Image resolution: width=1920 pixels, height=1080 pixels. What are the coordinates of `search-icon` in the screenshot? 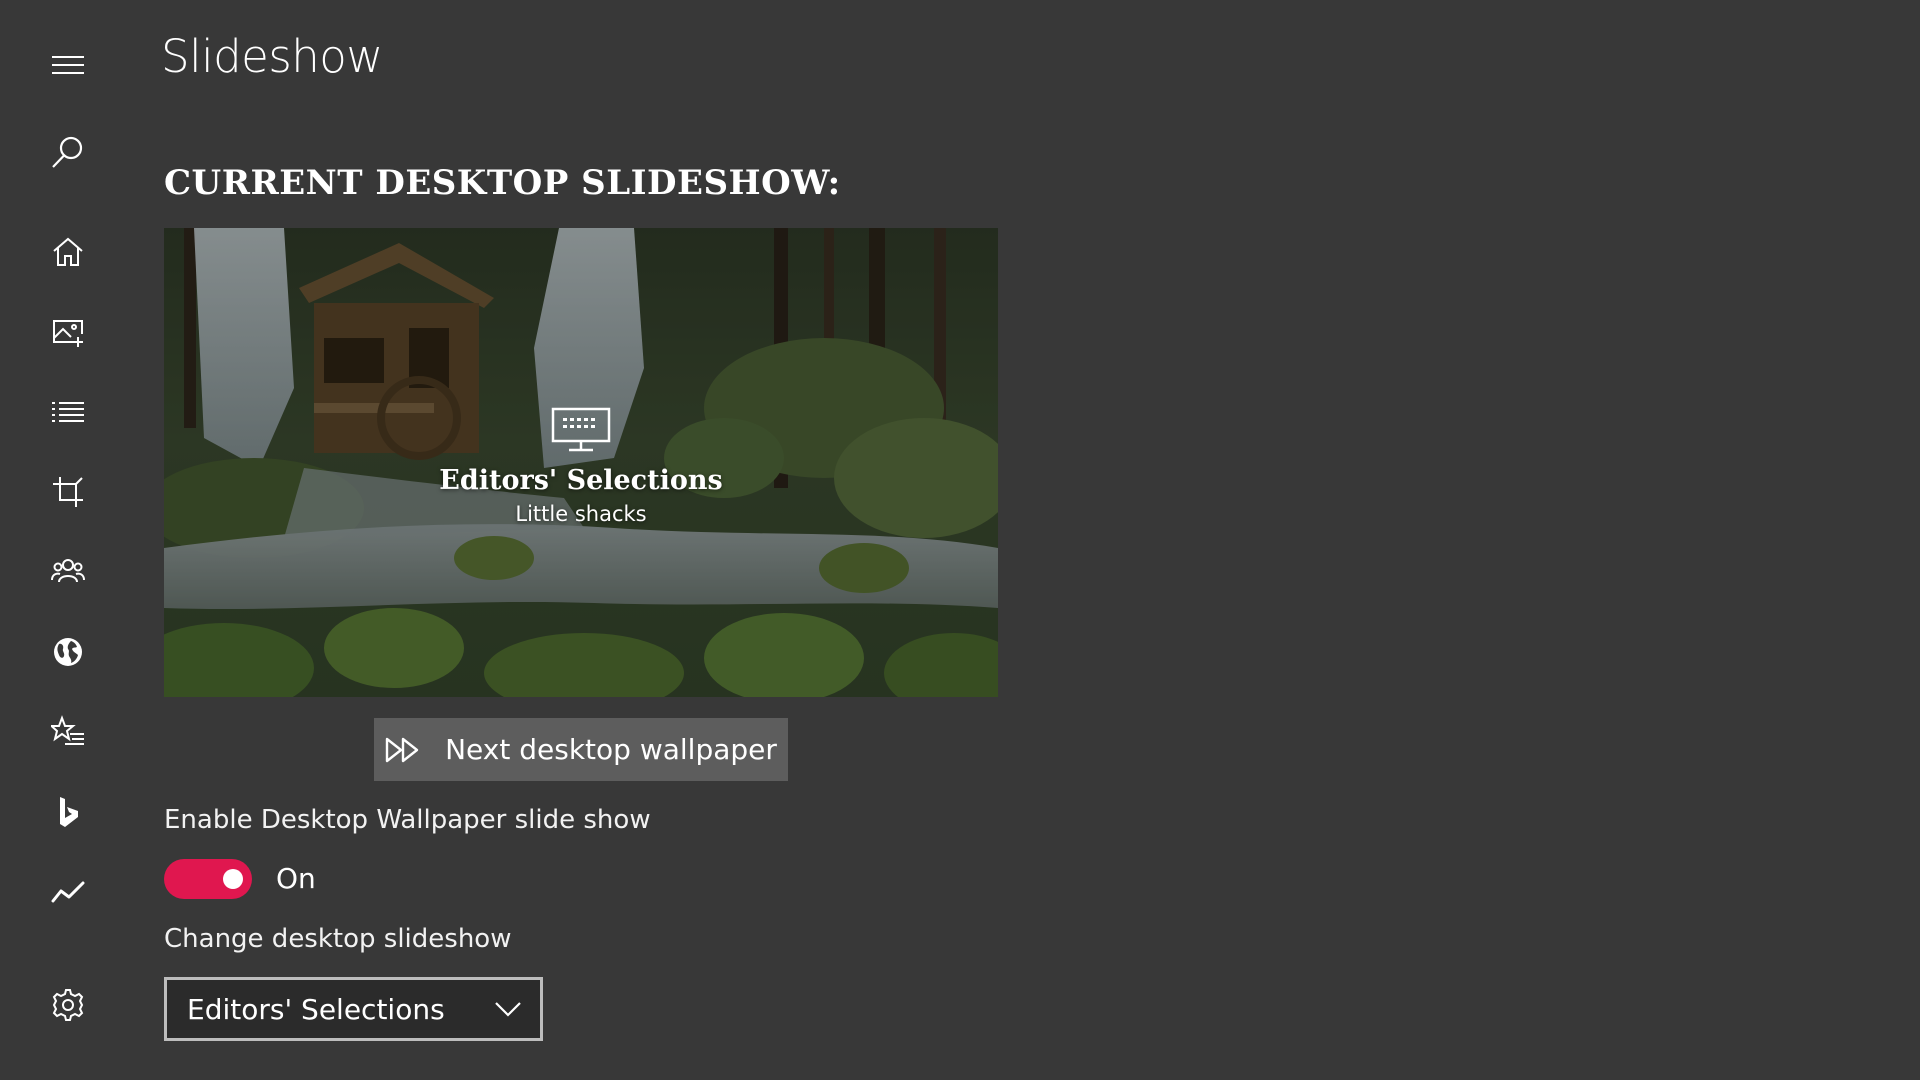 It's located at (67, 152).